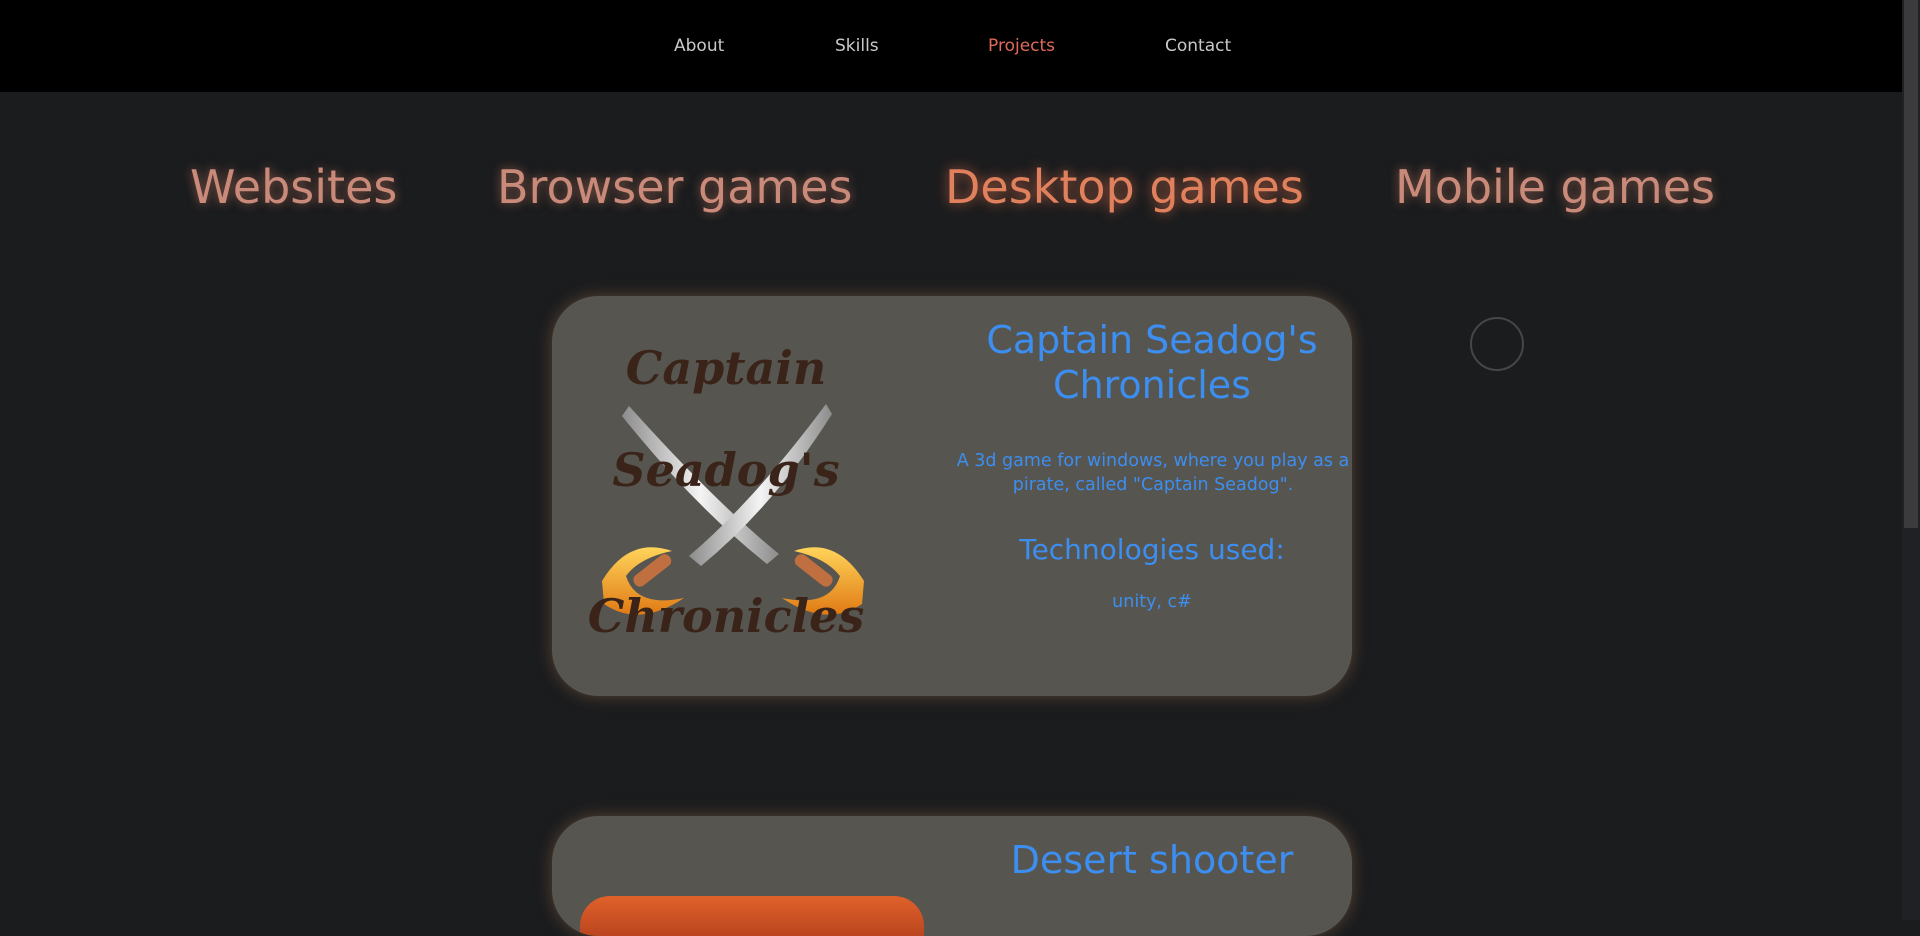 This screenshot has height=936, width=1920. I want to click on project-card-desert-shooter: Desert shooter, so click(952, 876).